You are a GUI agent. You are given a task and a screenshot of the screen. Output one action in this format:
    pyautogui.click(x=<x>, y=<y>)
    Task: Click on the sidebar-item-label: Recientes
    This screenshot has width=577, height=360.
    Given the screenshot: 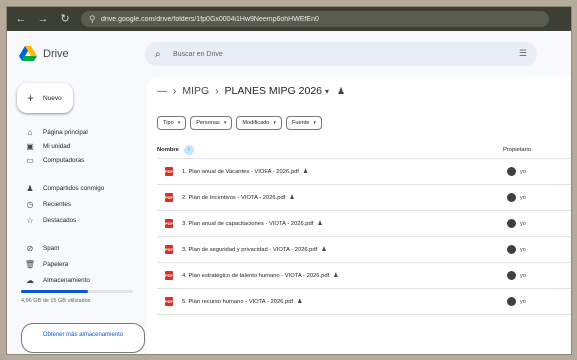 What is the action you would take?
    pyautogui.click(x=57, y=204)
    